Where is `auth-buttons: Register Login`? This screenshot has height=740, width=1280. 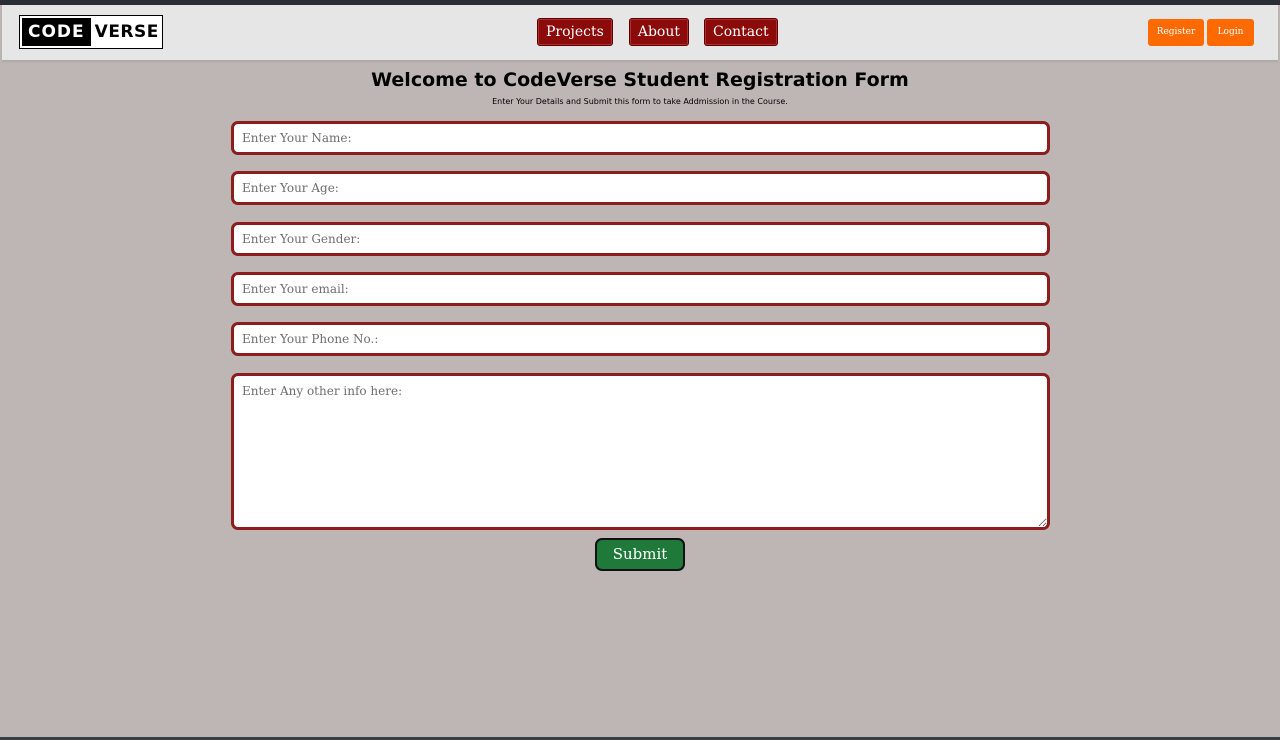 auth-buttons: Register Login is located at coordinates (1201, 32).